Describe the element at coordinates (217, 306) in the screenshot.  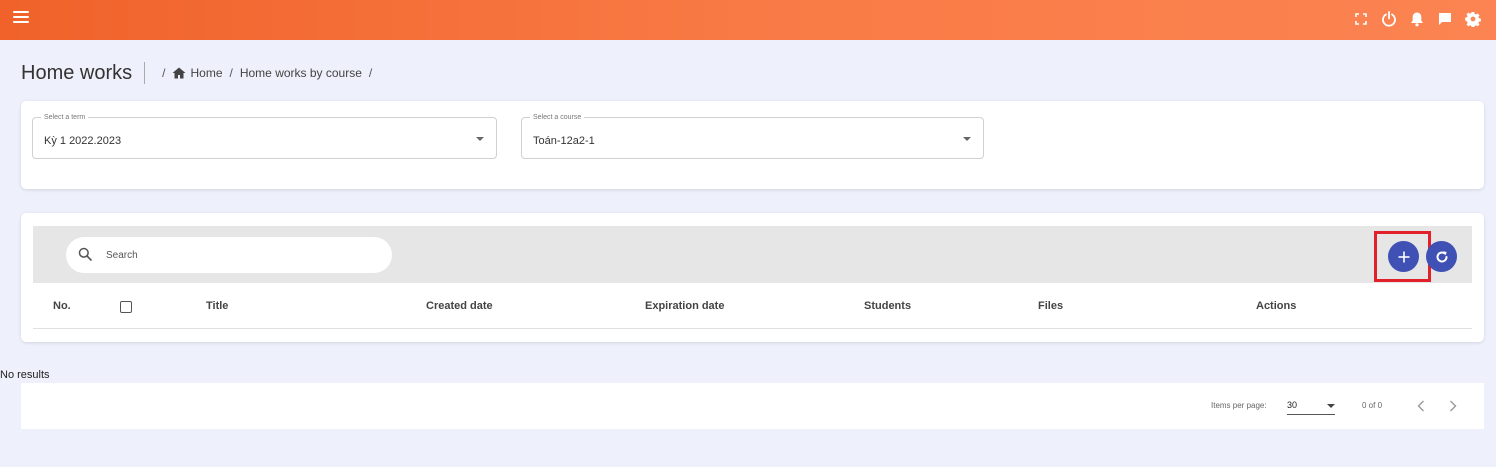
I see `column-header-title: Title` at that location.